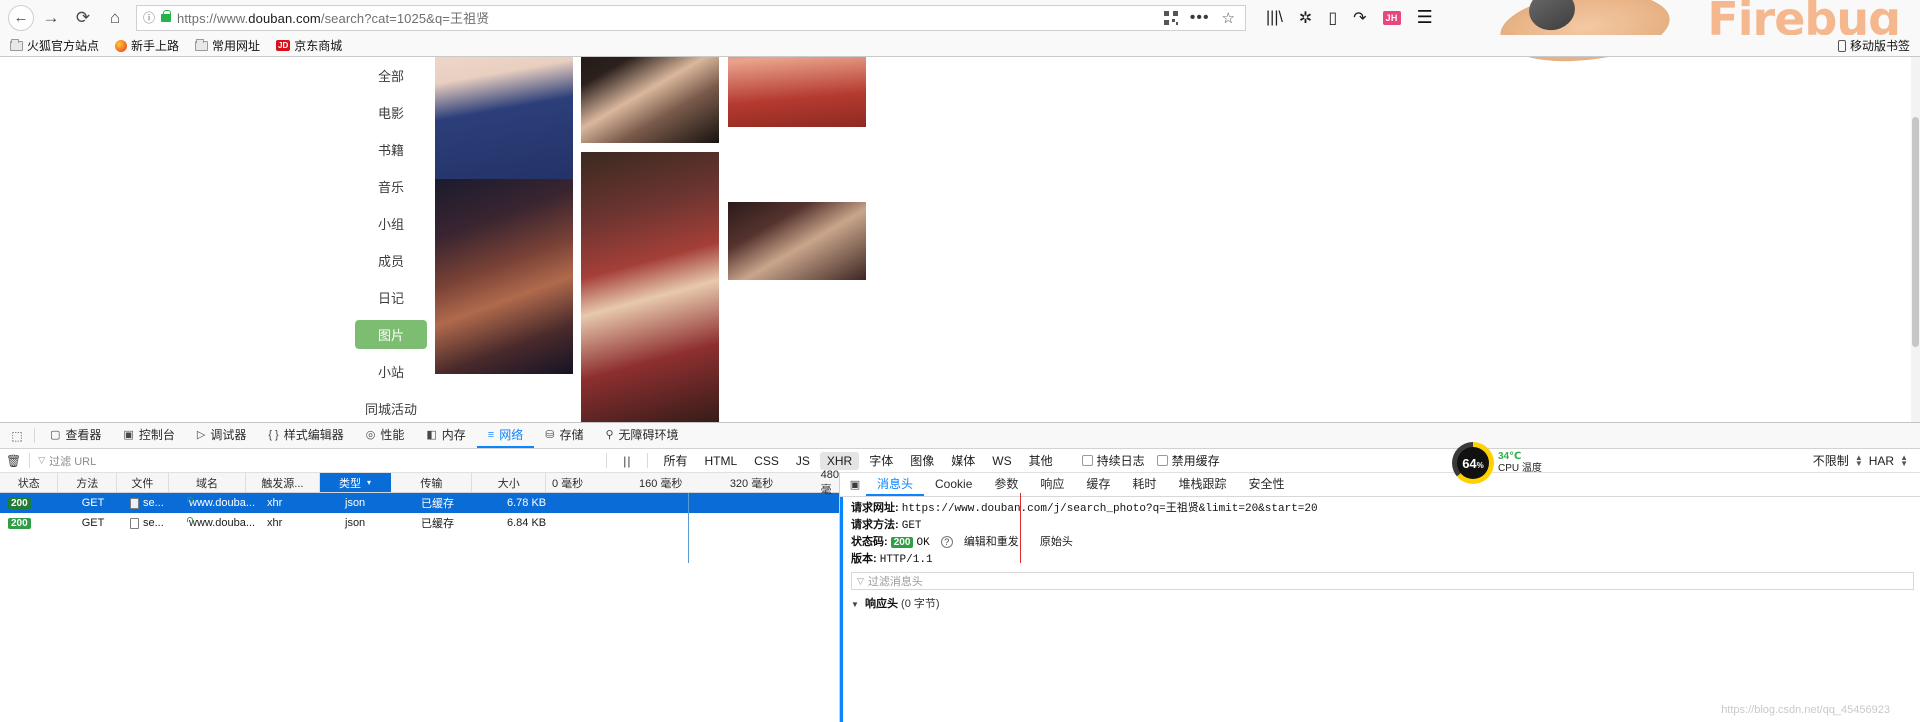 Image resolution: width=1920 pixels, height=722 pixels. I want to click on sidebar-item-event: 同城活动, so click(391, 406).